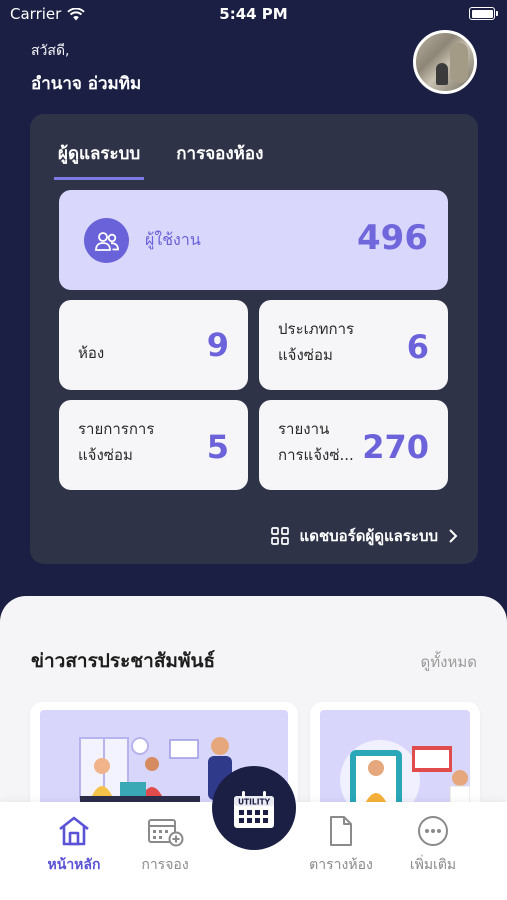  I want to click on home-icon, so click(74, 831).